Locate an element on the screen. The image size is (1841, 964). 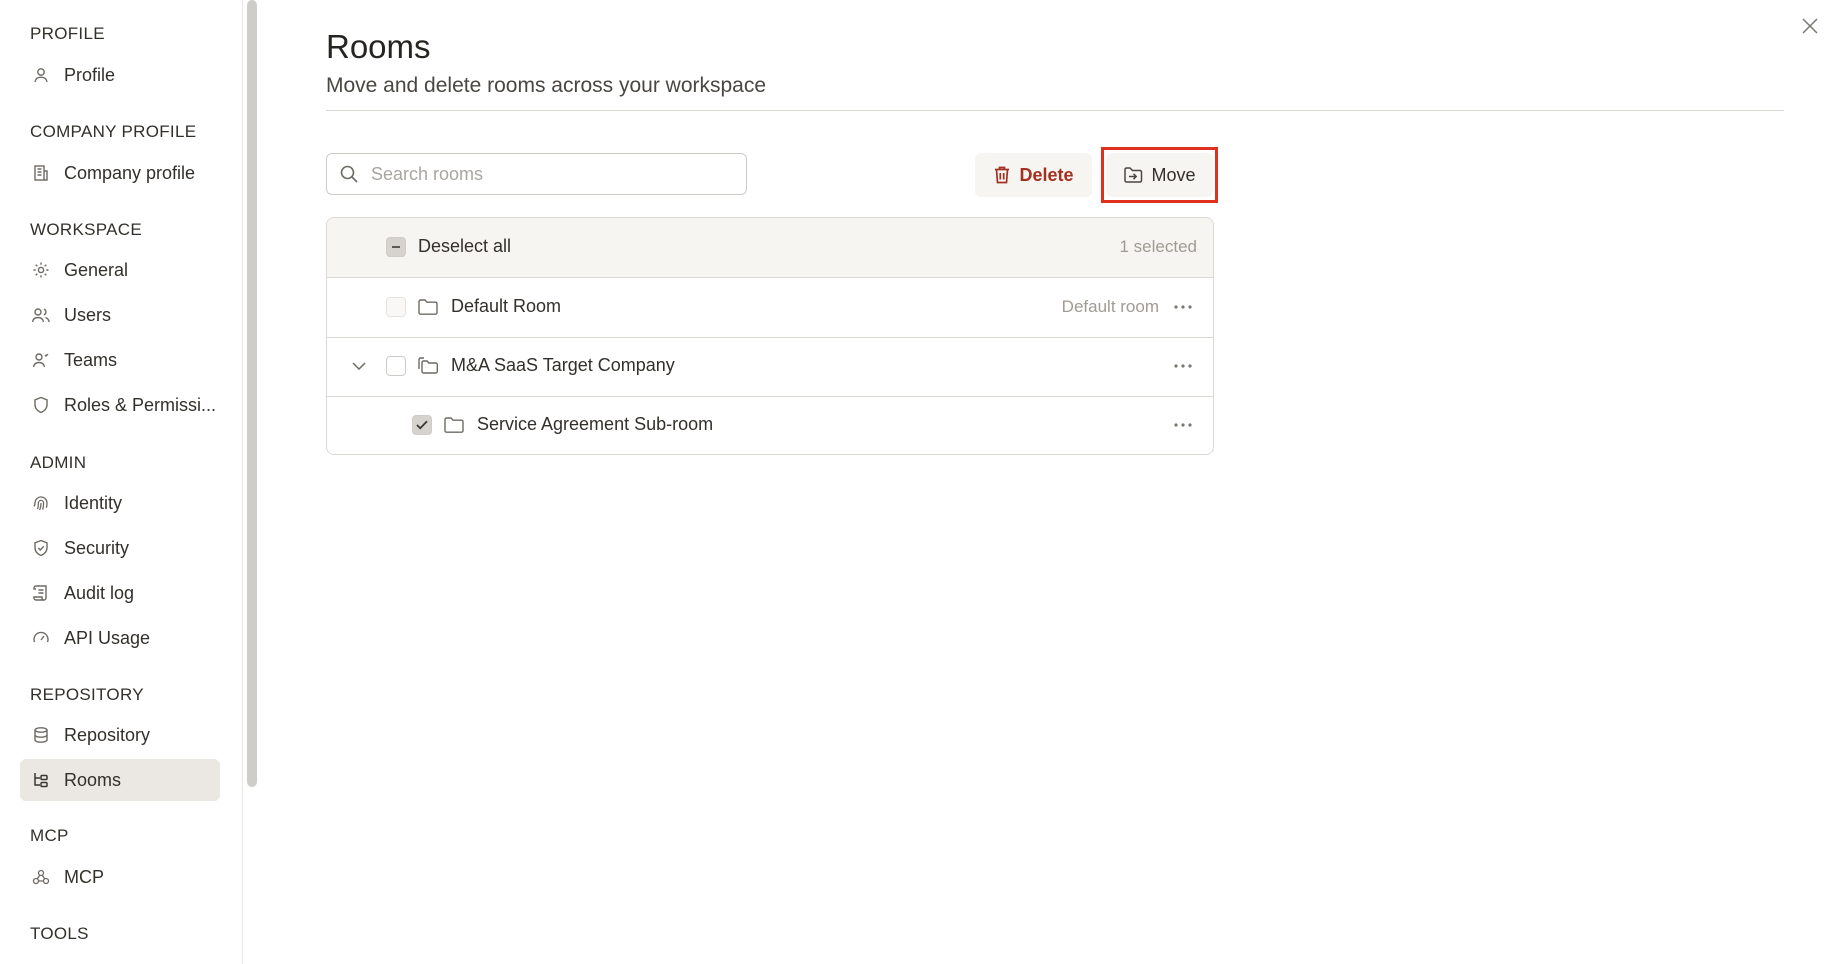
chevron-down-icon is located at coordinates (359, 366).